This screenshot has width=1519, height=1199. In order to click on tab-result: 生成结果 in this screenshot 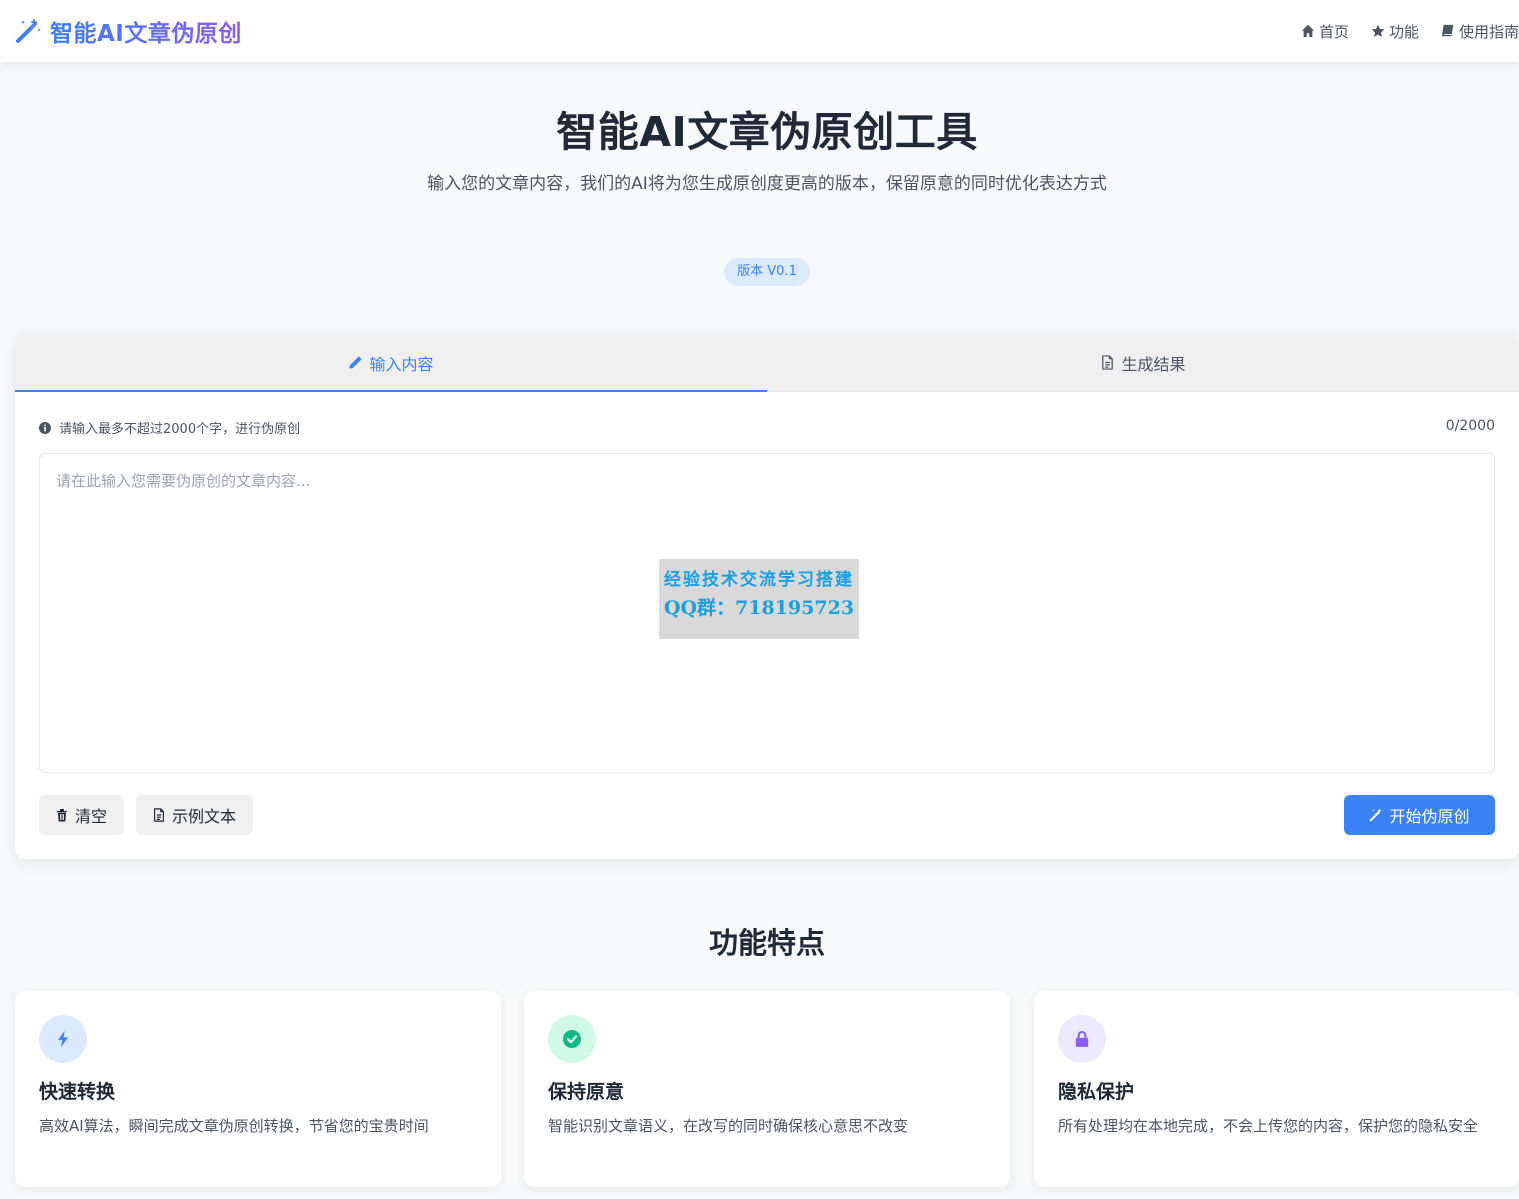, I will do `click(1143, 362)`.